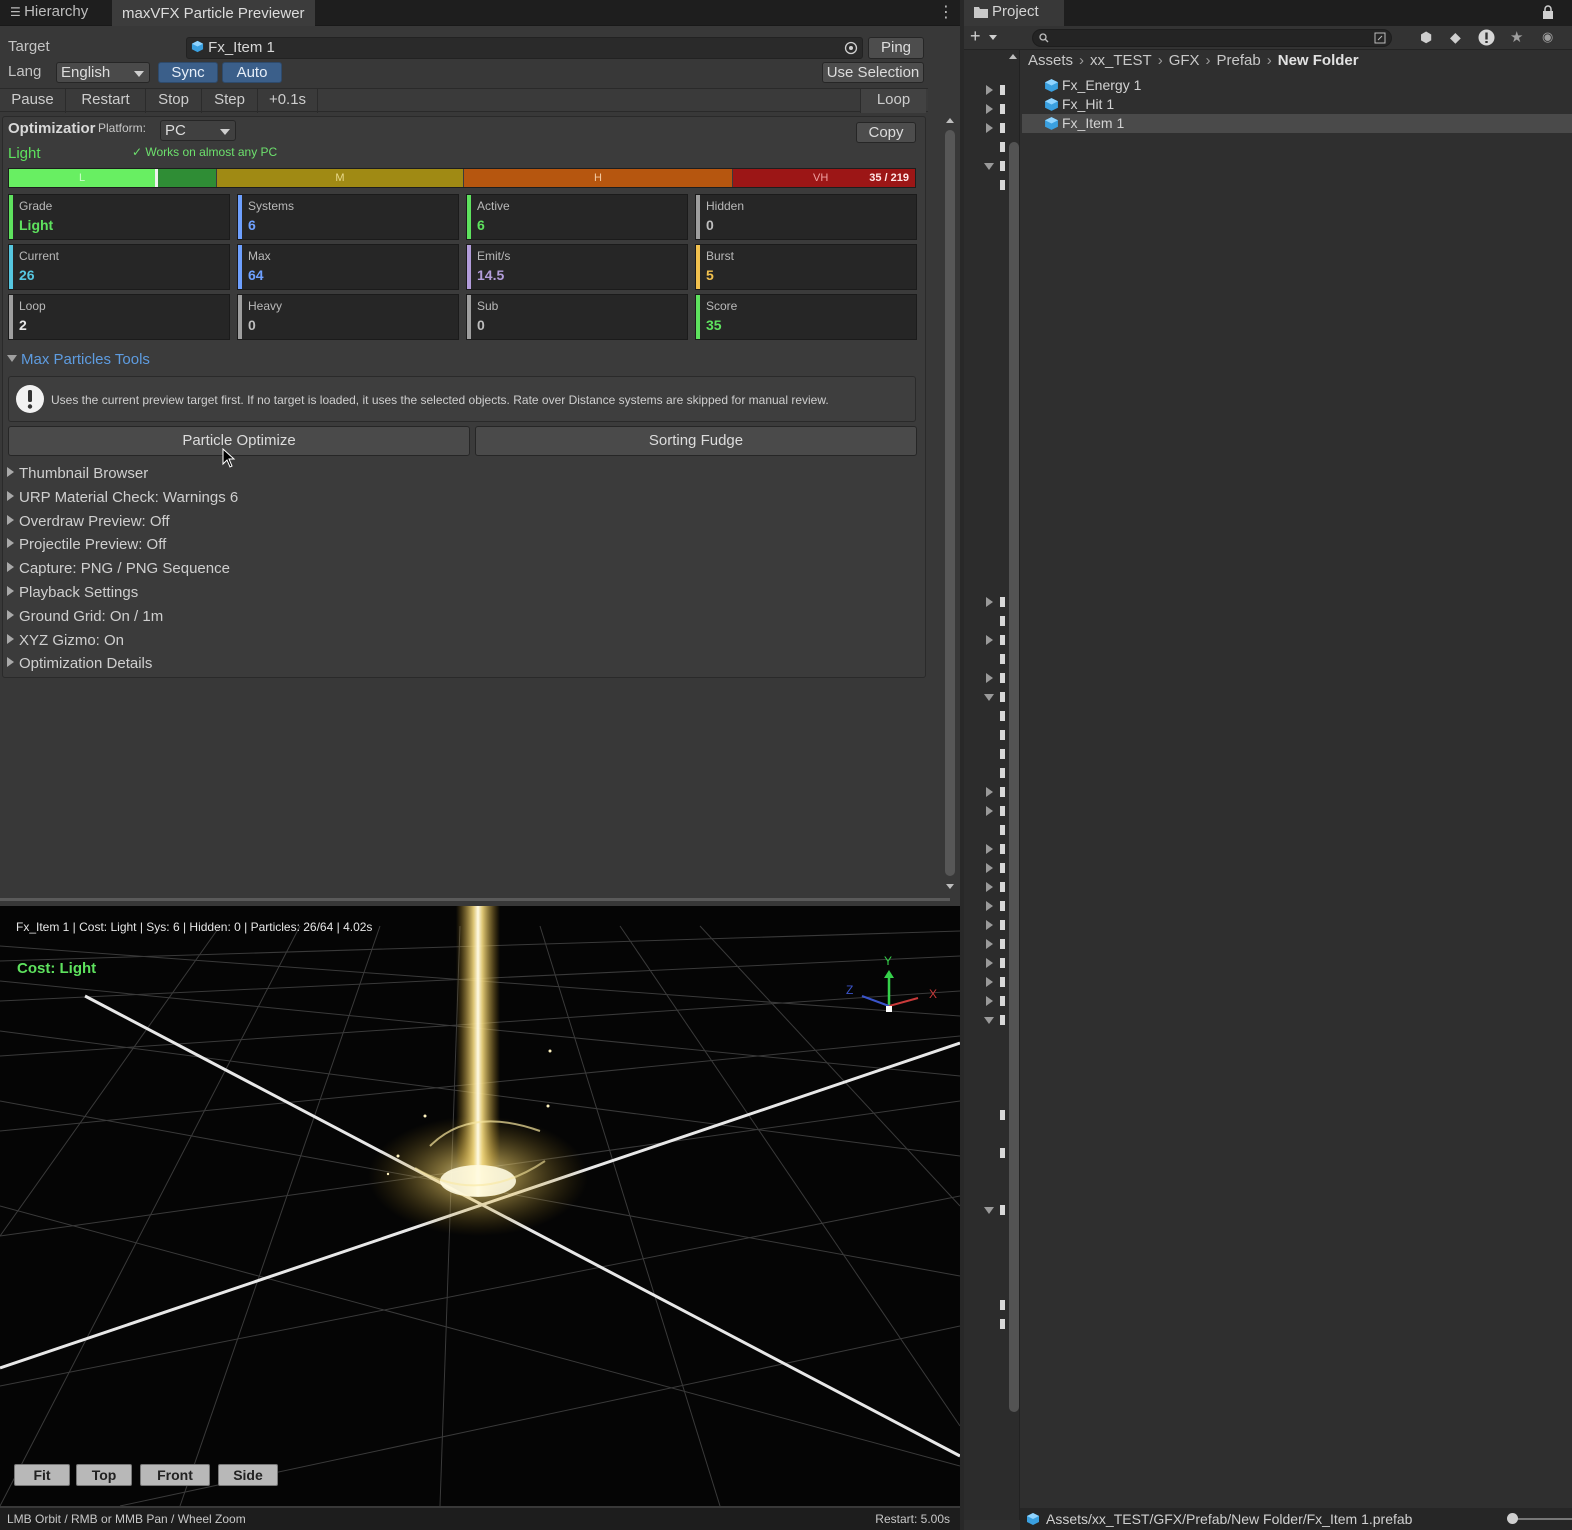  I want to click on warning-filter-icon, so click(1486, 37).